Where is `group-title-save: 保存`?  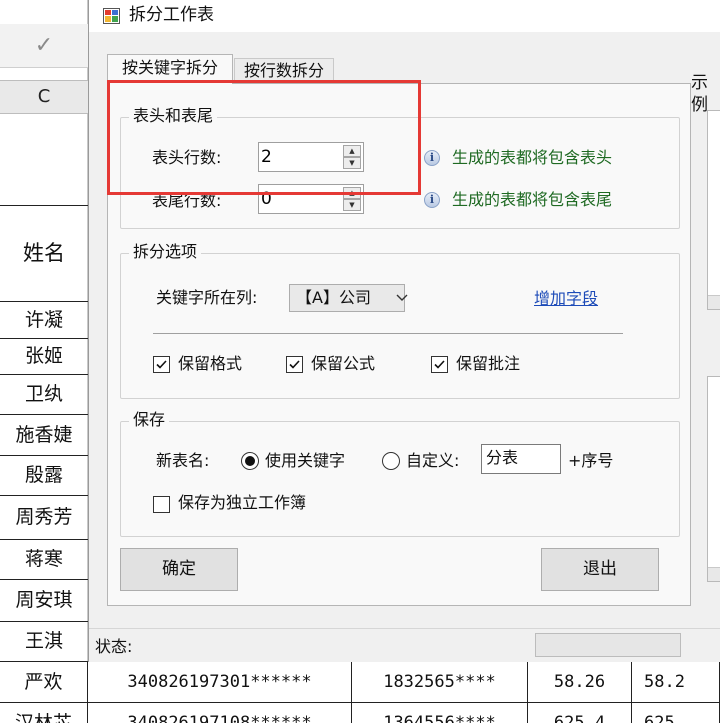
group-title-save: 保存 is located at coordinates (149, 420).